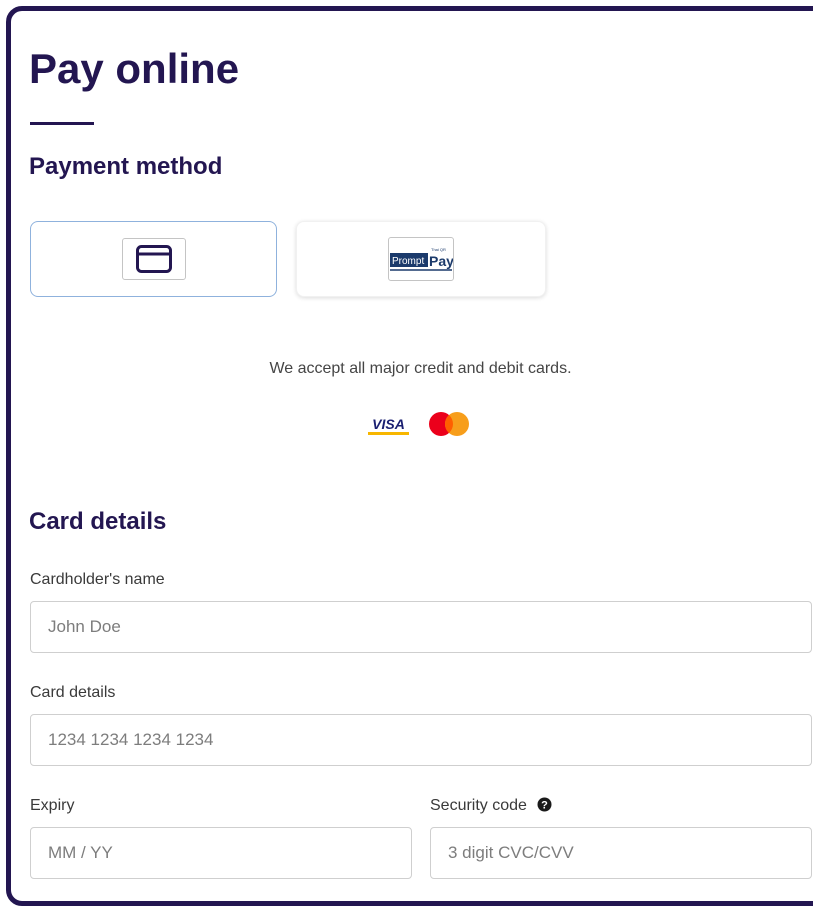 The width and height of the screenshot is (813, 906). What do you see at coordinates (478, 805) in the screenshot?
I see `security-code-label: Security code` at bounding box center [478, 805].